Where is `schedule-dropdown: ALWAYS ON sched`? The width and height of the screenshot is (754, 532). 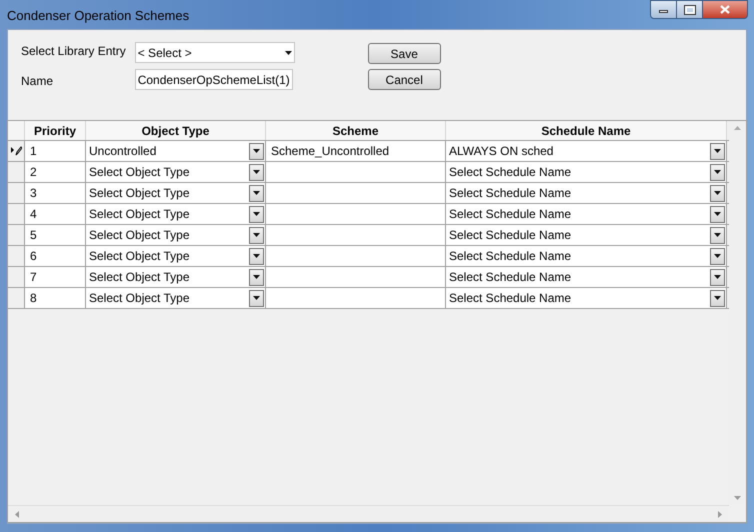
schedule-dropdown: ALWAYS ON sched is located at coordinates (586, 151).